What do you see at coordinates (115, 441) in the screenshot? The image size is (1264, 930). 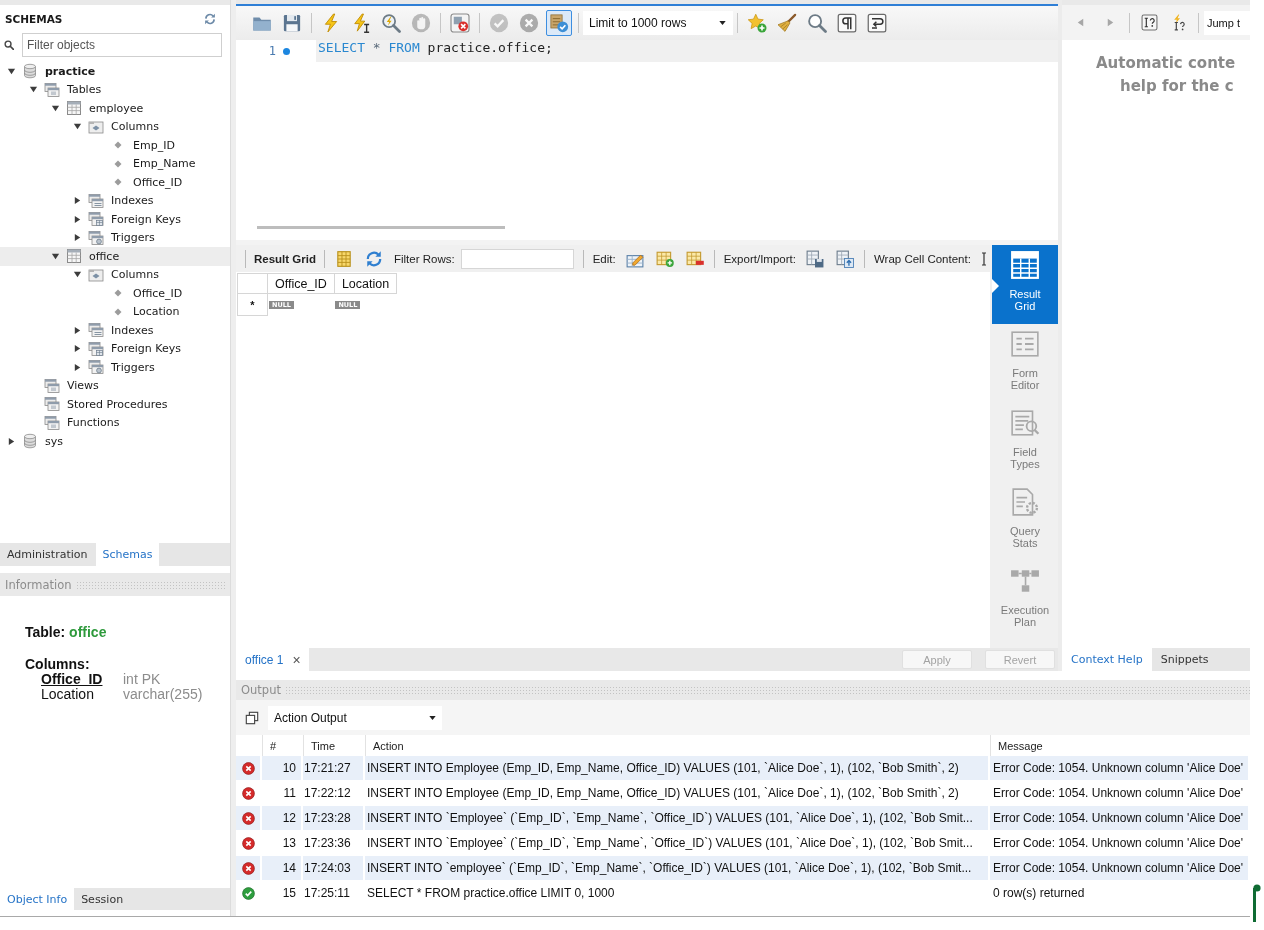 I see `tree-item: sys` at bounding box center [115, 441].